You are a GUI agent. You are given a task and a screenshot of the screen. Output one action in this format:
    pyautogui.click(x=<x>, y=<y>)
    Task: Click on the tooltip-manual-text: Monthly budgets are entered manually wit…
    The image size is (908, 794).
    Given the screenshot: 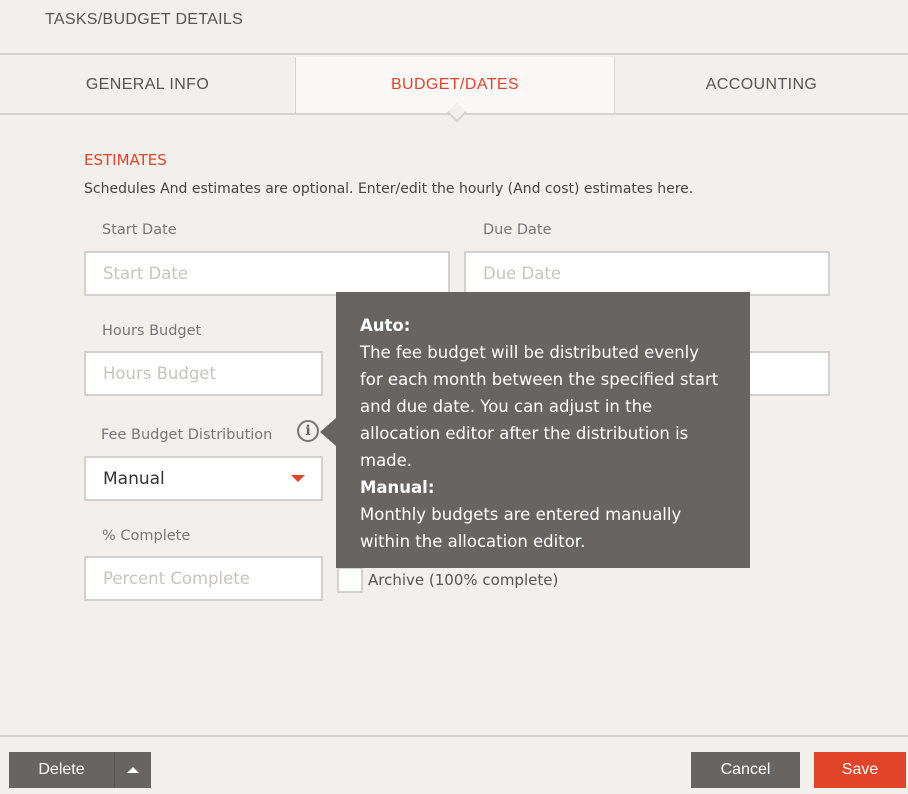 What is the action you would take?
    pyautogui.click(x=521, y=528)
    